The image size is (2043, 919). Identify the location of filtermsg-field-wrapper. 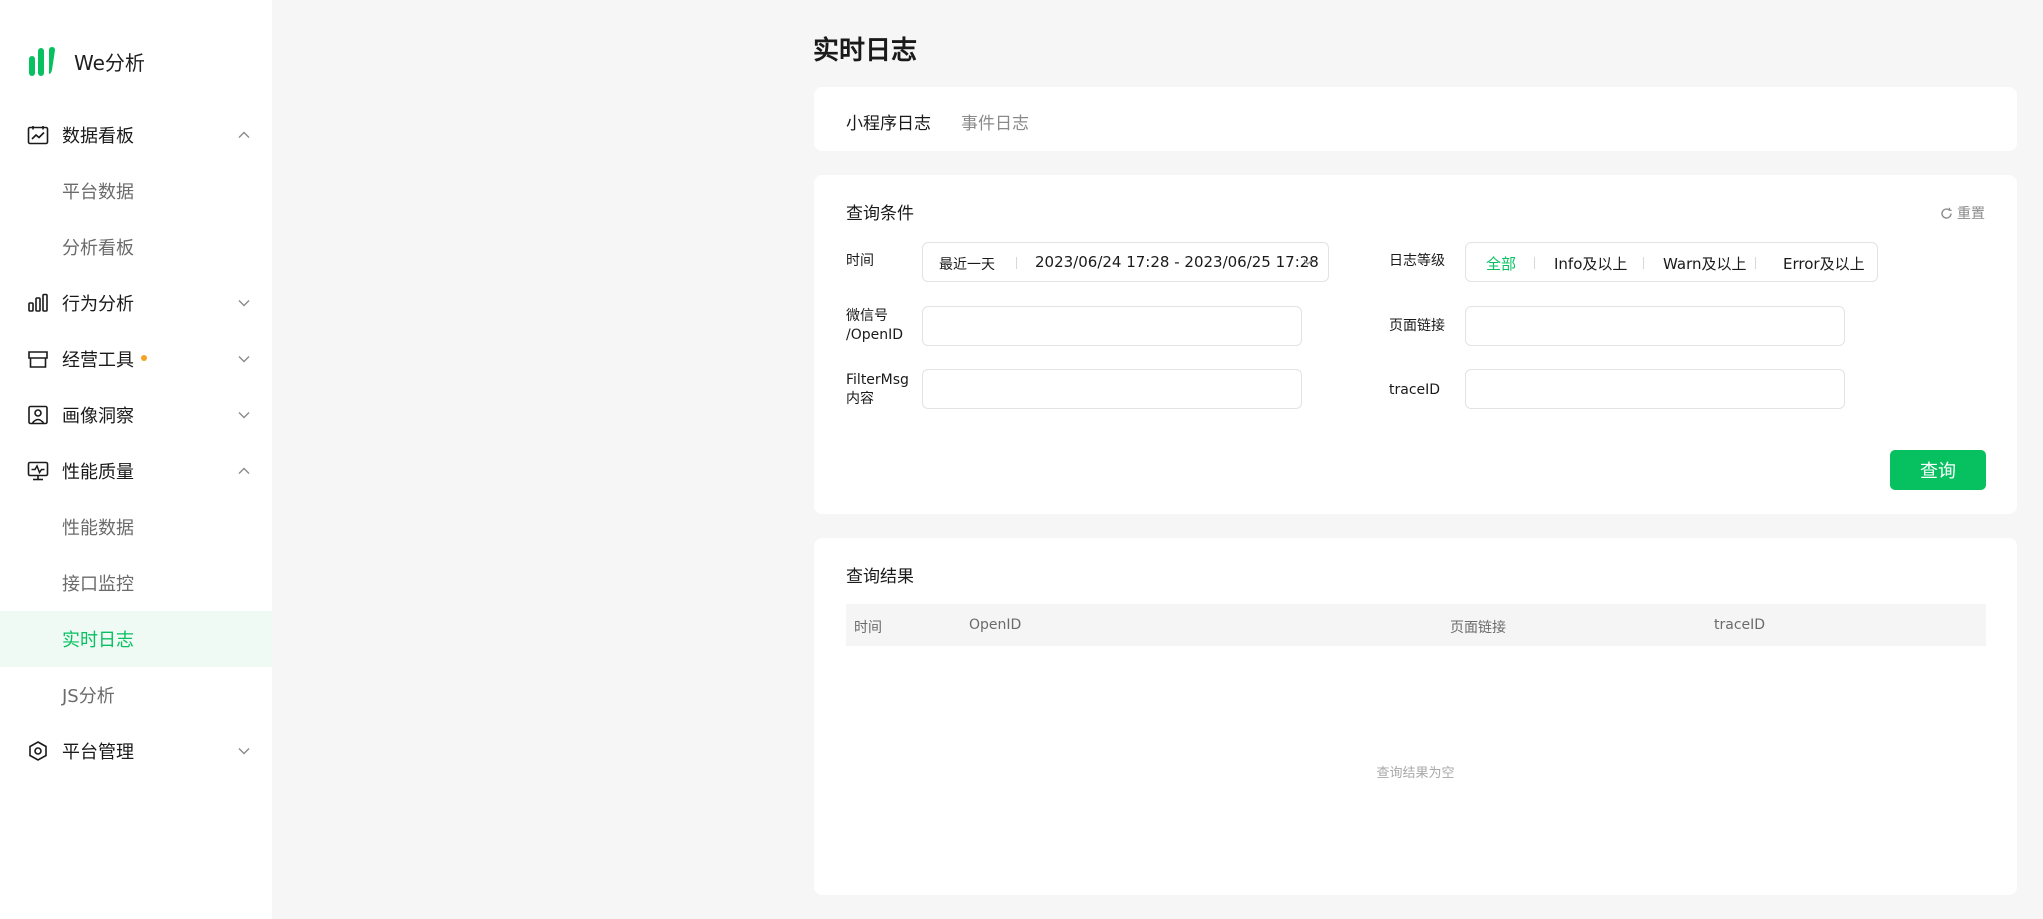
(1112, 389).